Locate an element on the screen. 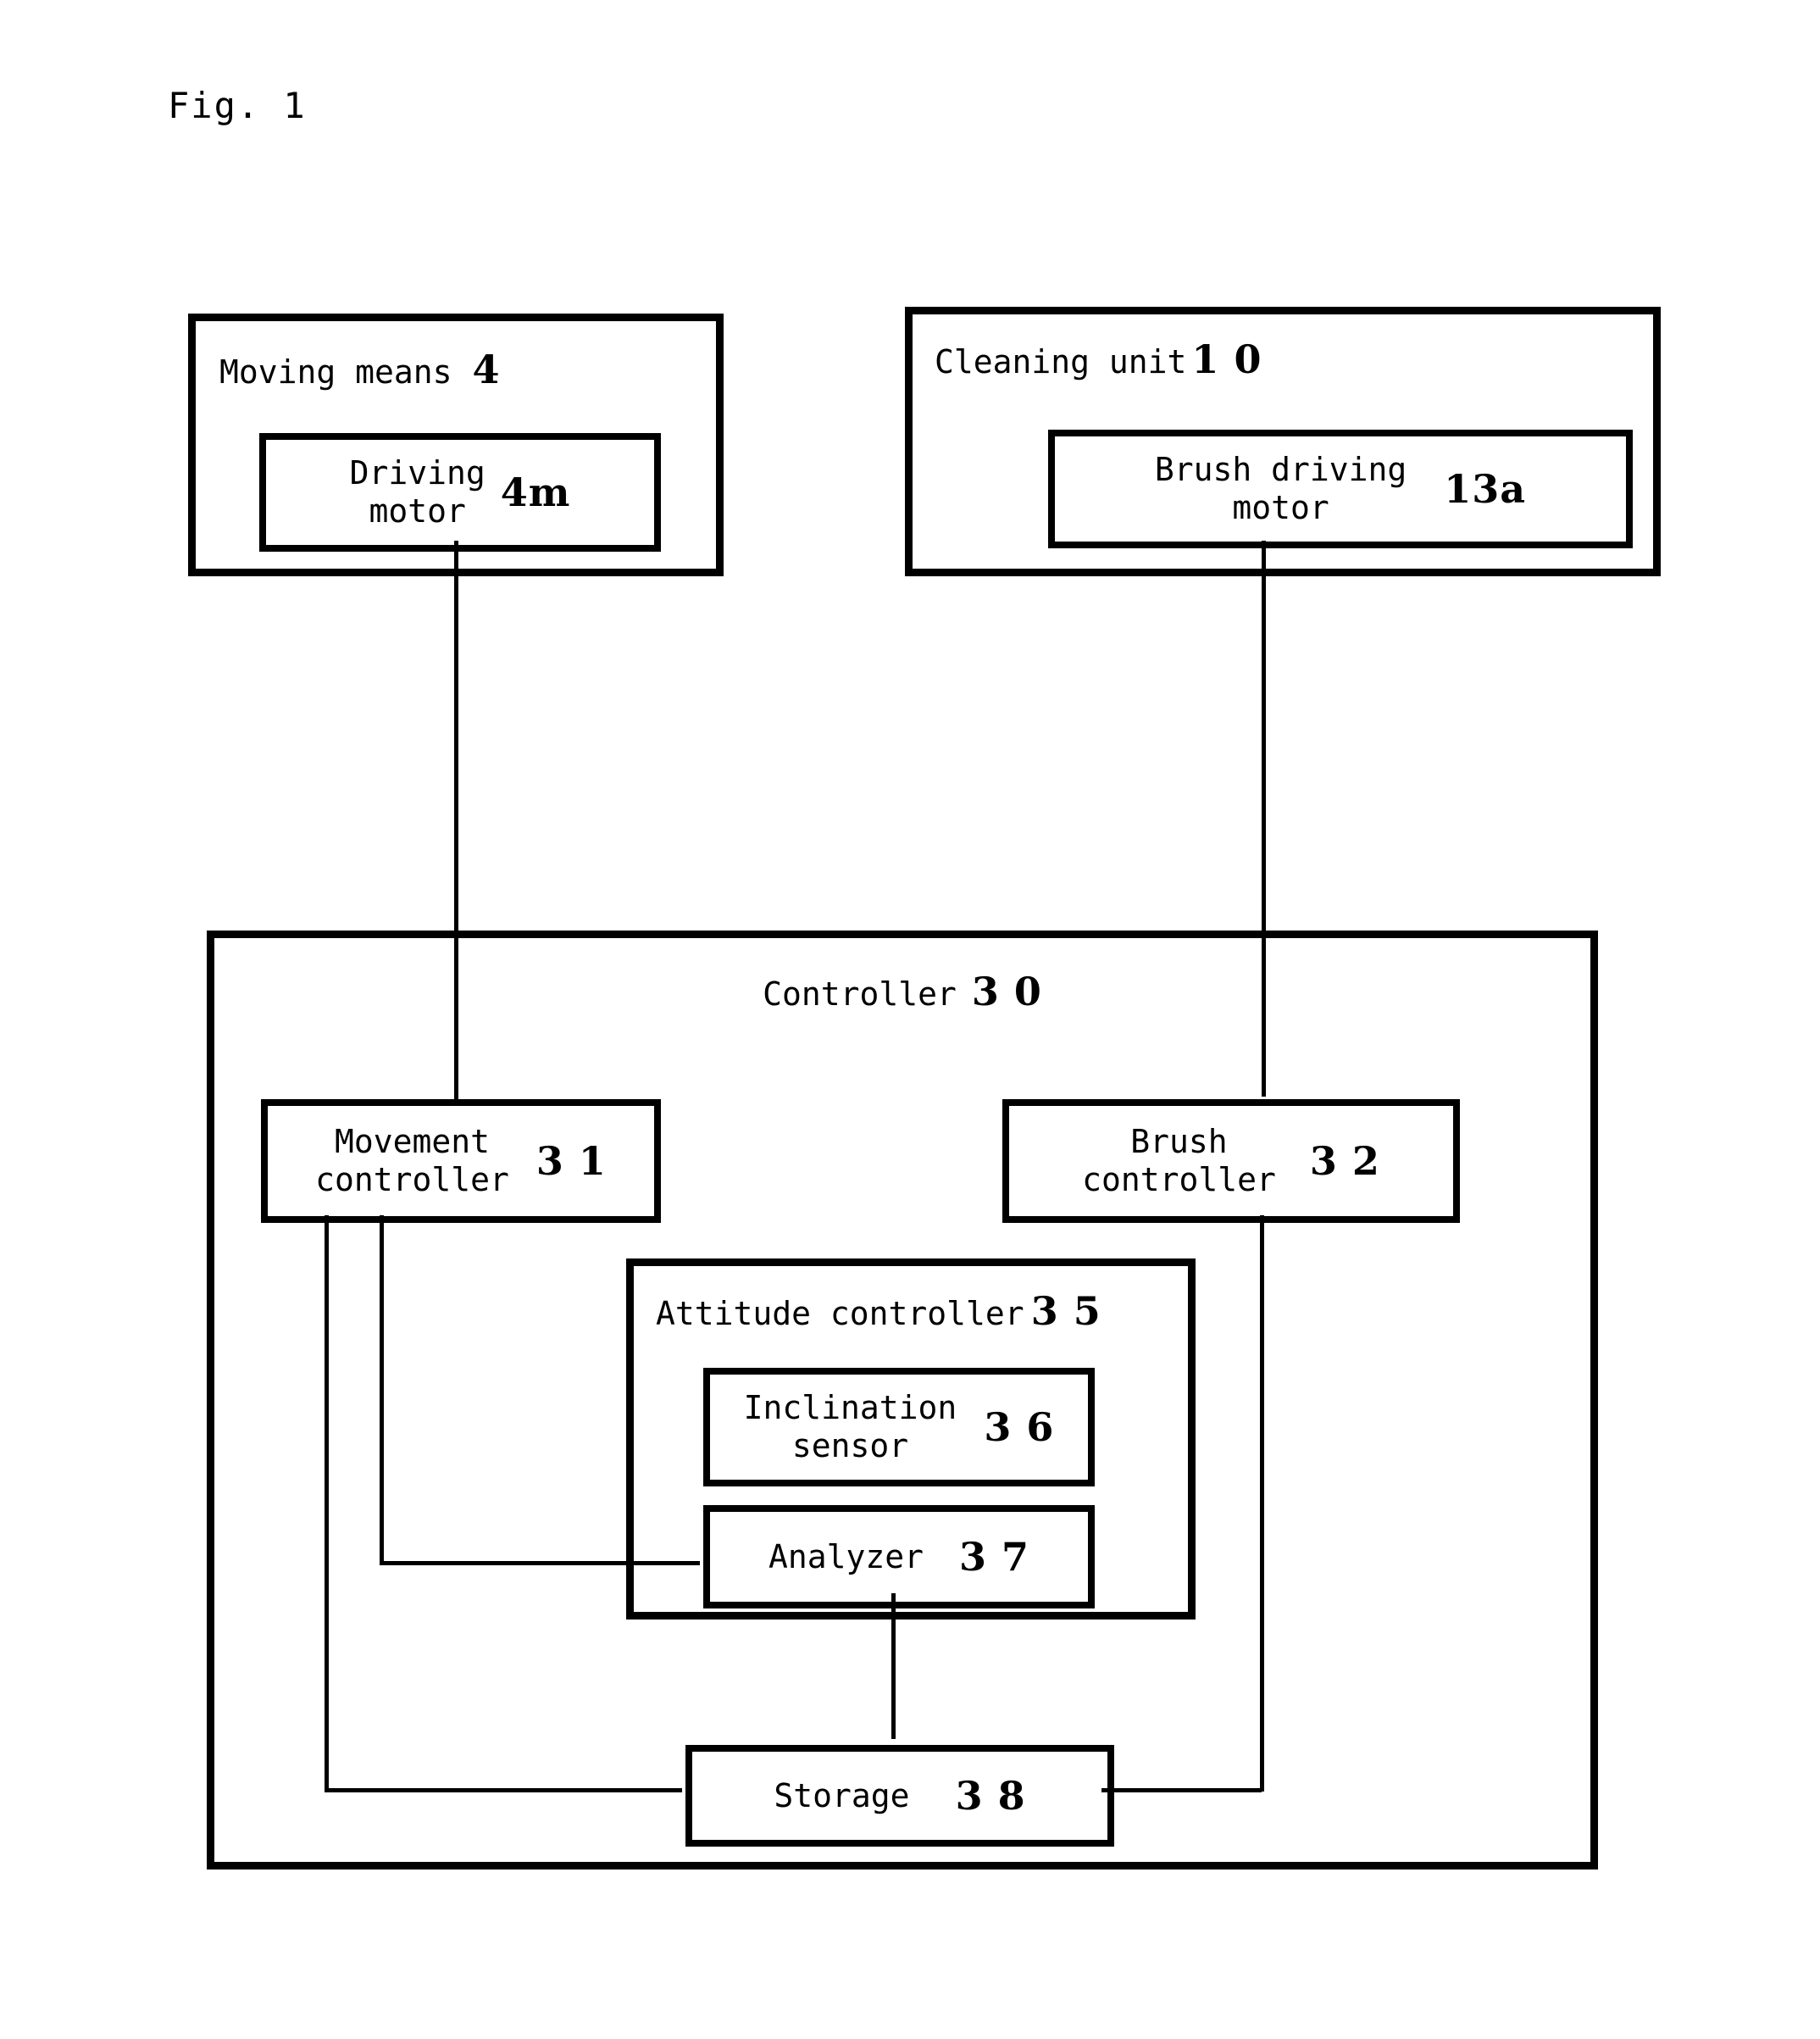  figure-label: Fig. 1 is located at coordinates (237, 105).